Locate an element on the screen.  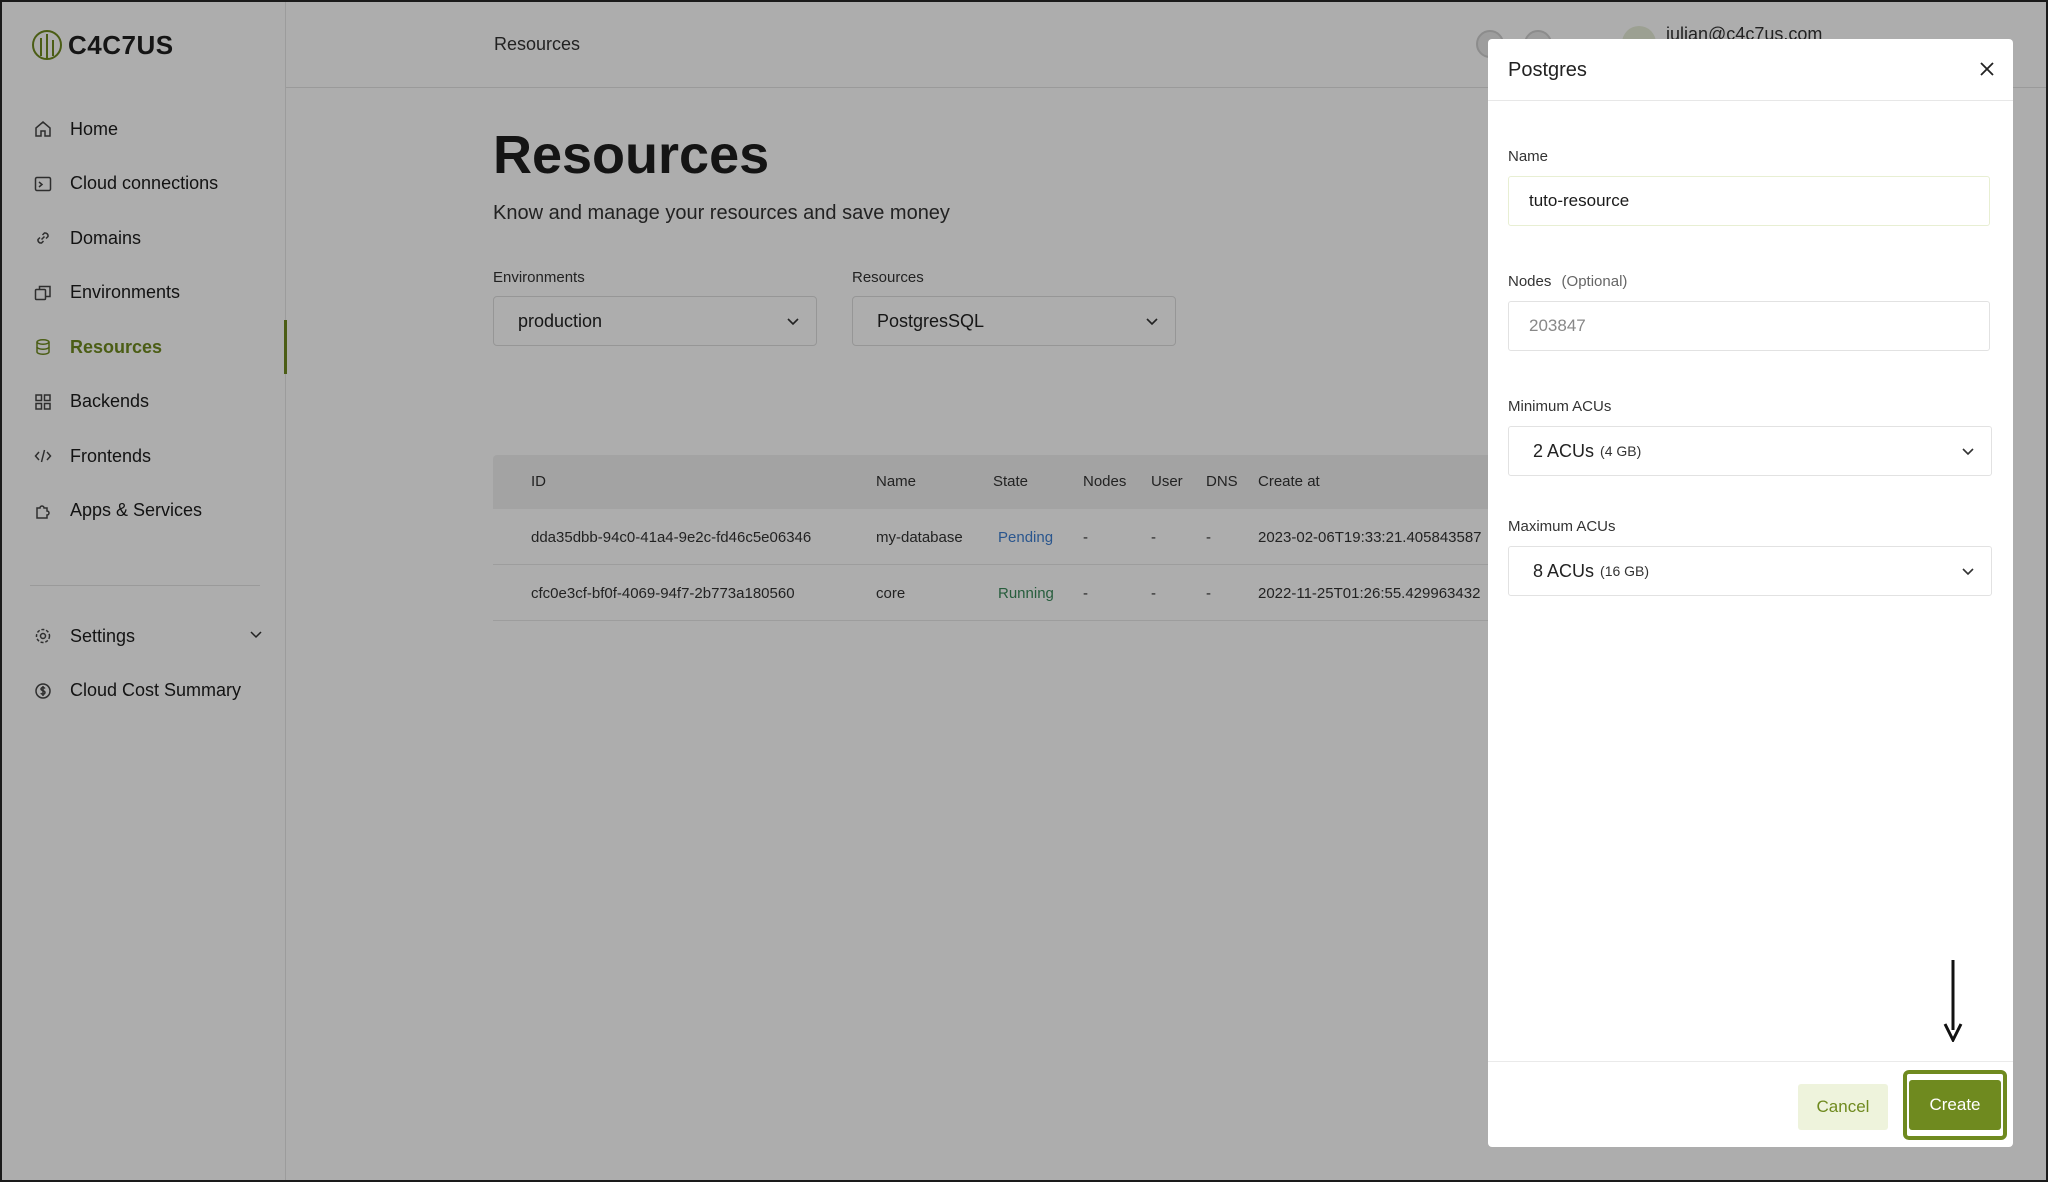
nodes-label: Nodes (Optional) is located at coordinates (1567, 281).